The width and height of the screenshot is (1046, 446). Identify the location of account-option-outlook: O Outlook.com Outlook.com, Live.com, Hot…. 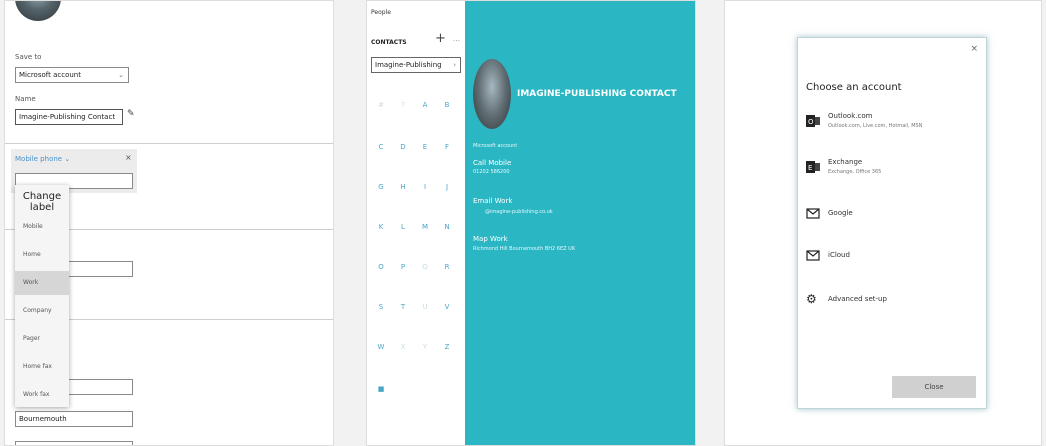
(893, 124).